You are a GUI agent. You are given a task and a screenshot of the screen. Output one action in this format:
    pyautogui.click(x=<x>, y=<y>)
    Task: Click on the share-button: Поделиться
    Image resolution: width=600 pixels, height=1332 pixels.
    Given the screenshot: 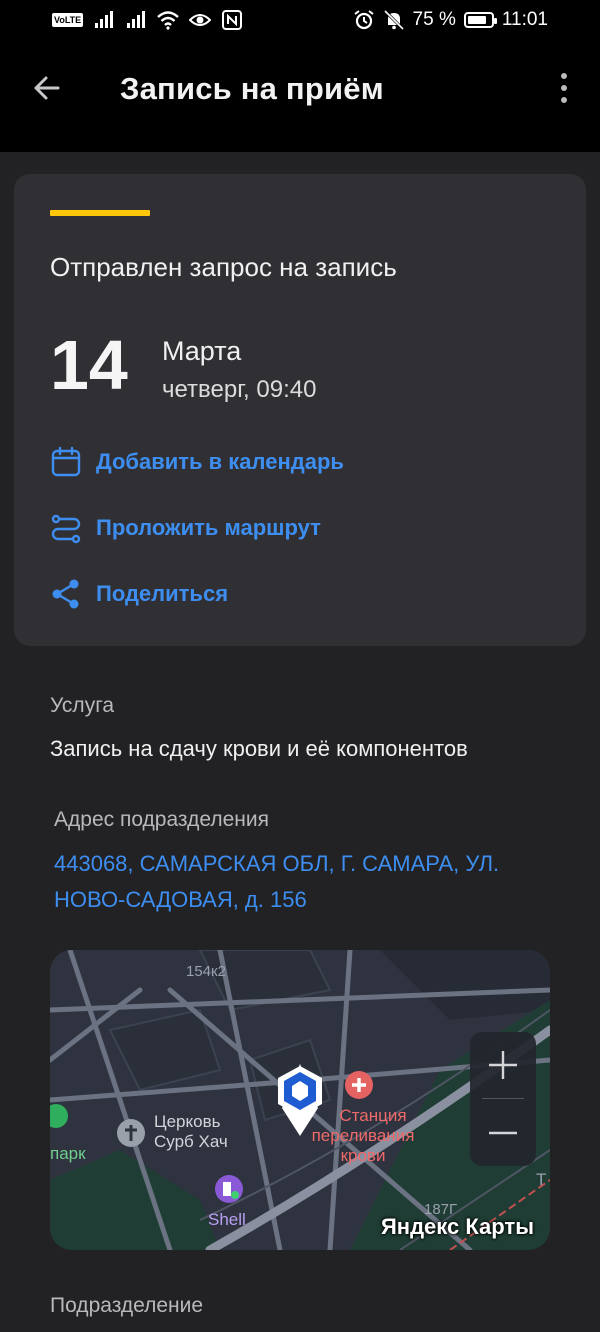 What is the action you would take?
    pyautogui.click(x=139, y=594)
    